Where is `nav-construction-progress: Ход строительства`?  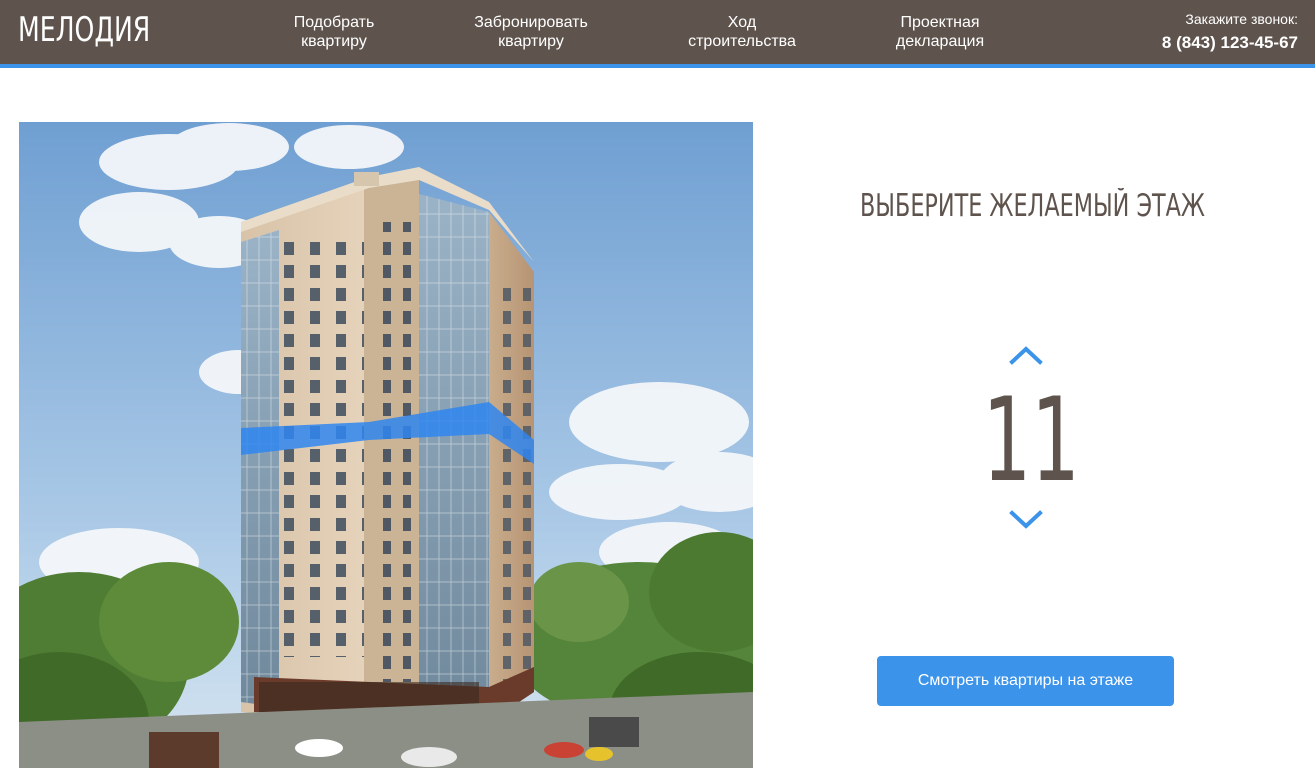
nav-construction-progress: Ход строительства is located at coordinates (742, 32).